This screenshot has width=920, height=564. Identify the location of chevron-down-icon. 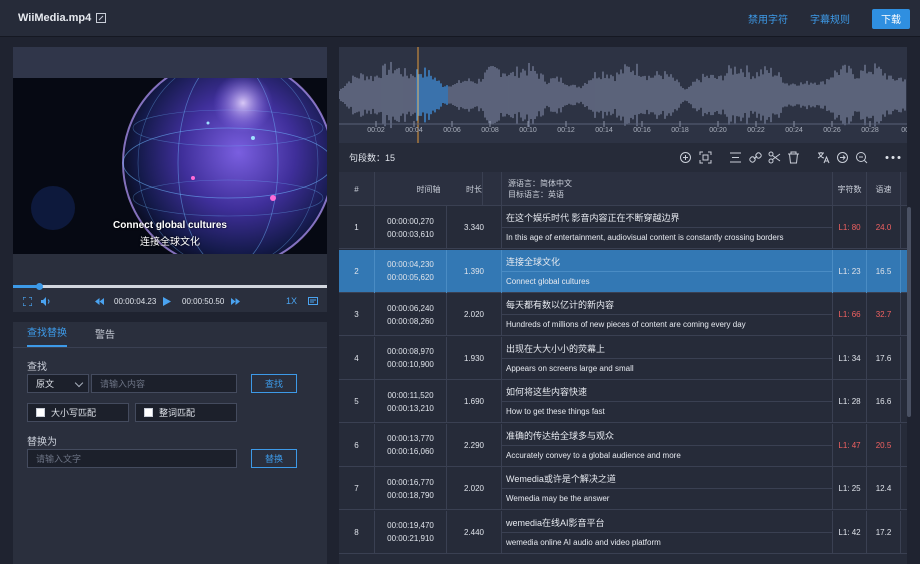
(79, 383).